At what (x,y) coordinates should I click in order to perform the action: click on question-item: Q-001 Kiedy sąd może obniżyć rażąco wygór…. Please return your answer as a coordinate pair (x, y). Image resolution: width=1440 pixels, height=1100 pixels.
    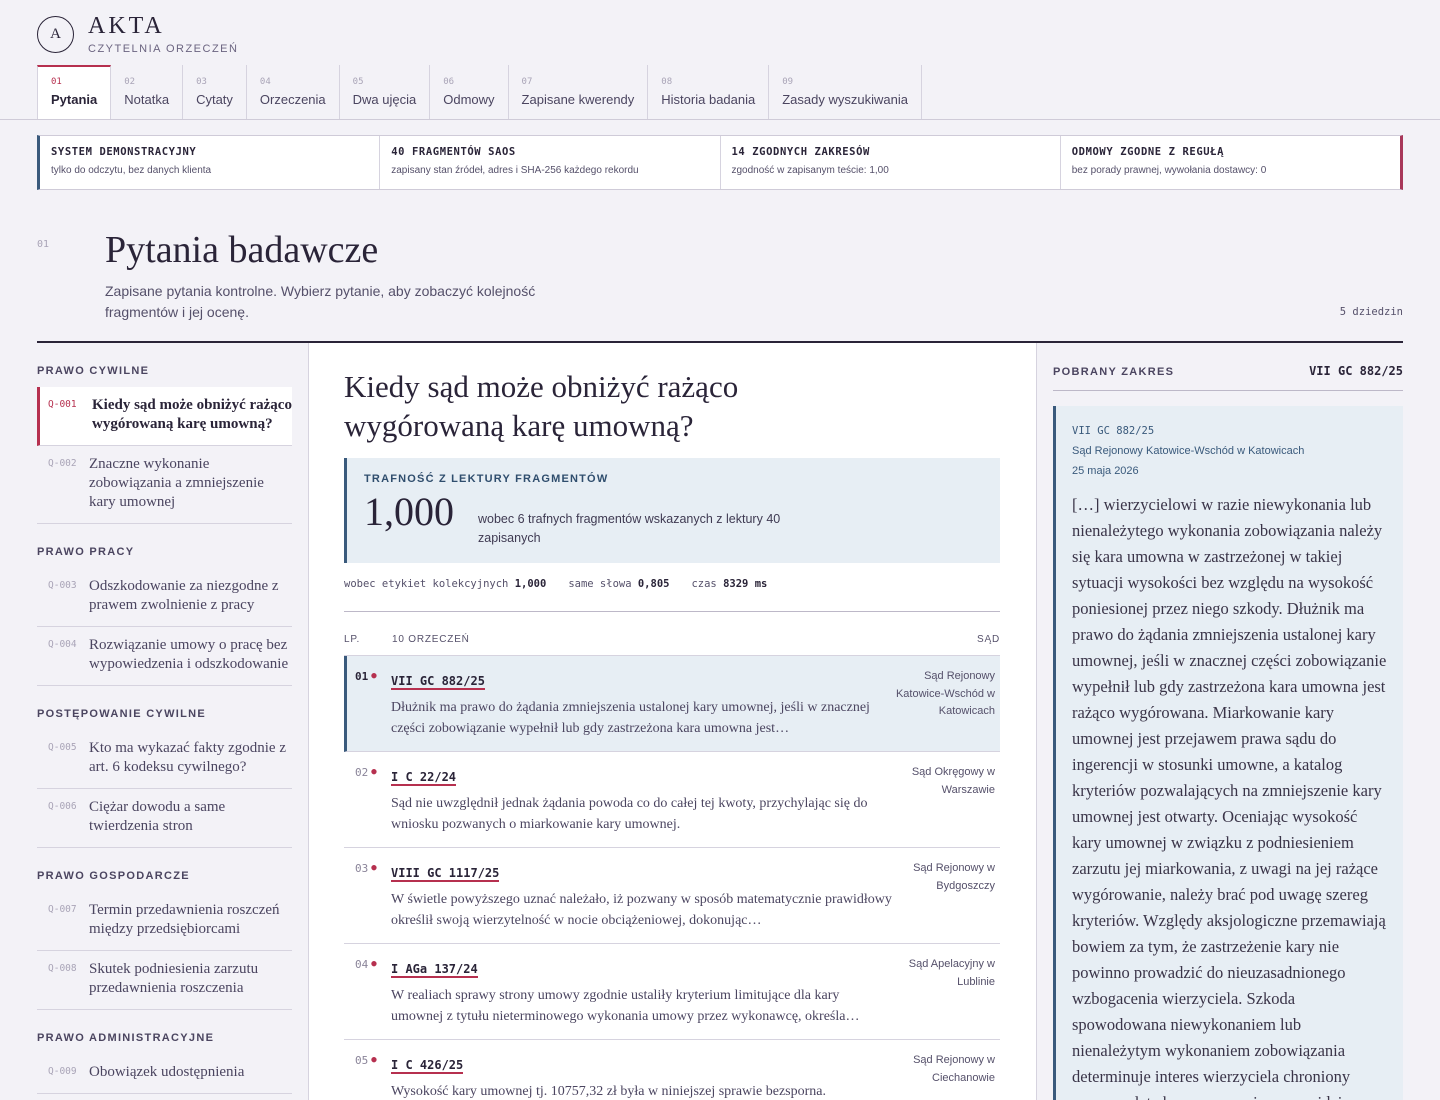
    Looking at the image, I should click on (164, 416).